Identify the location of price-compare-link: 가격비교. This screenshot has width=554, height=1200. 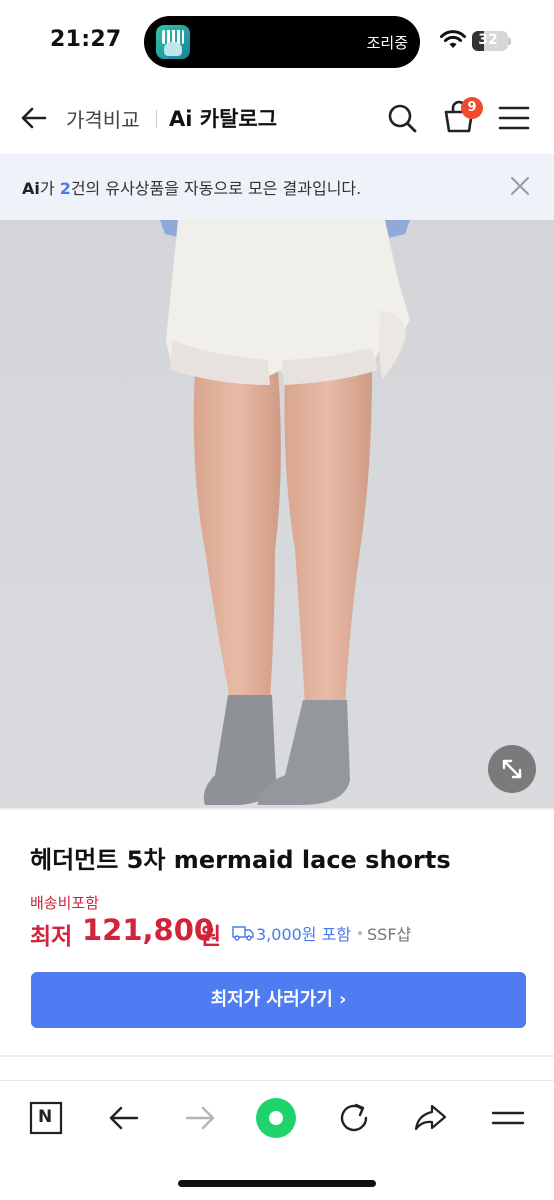
(103, 118).